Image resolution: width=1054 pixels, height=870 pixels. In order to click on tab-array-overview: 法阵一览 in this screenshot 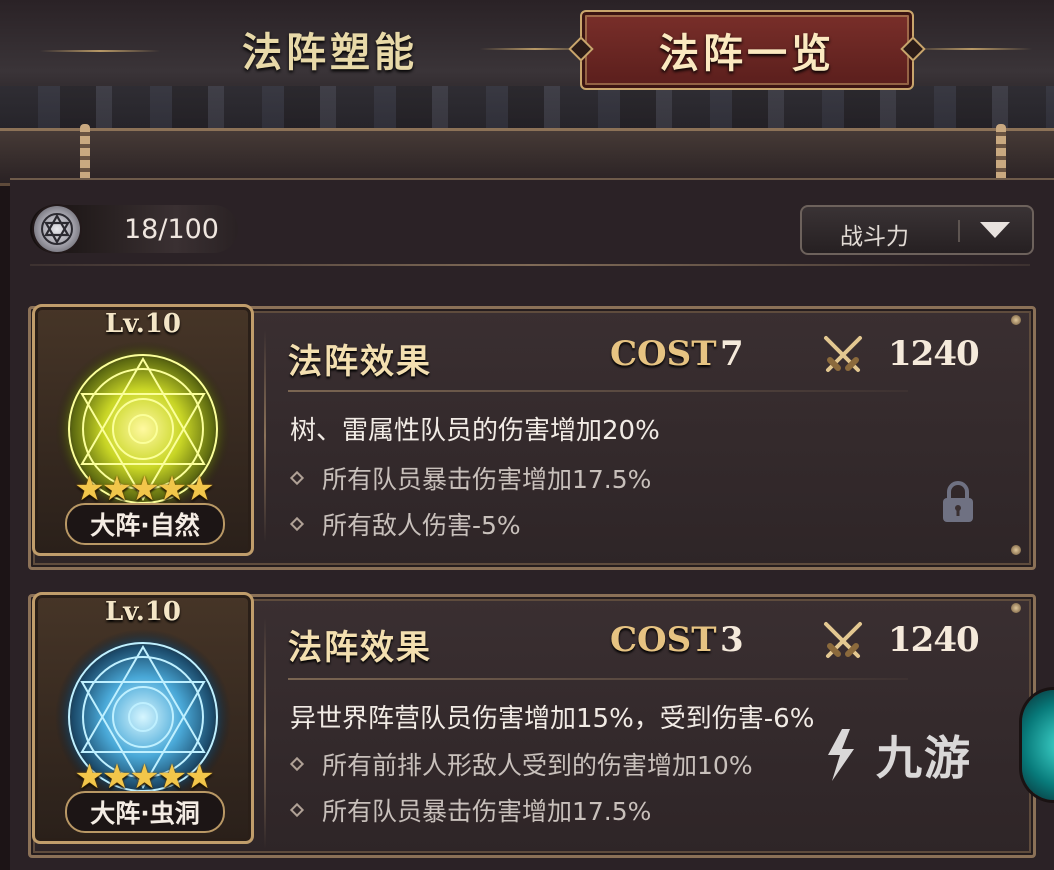, I will do `click(747, 50)`.